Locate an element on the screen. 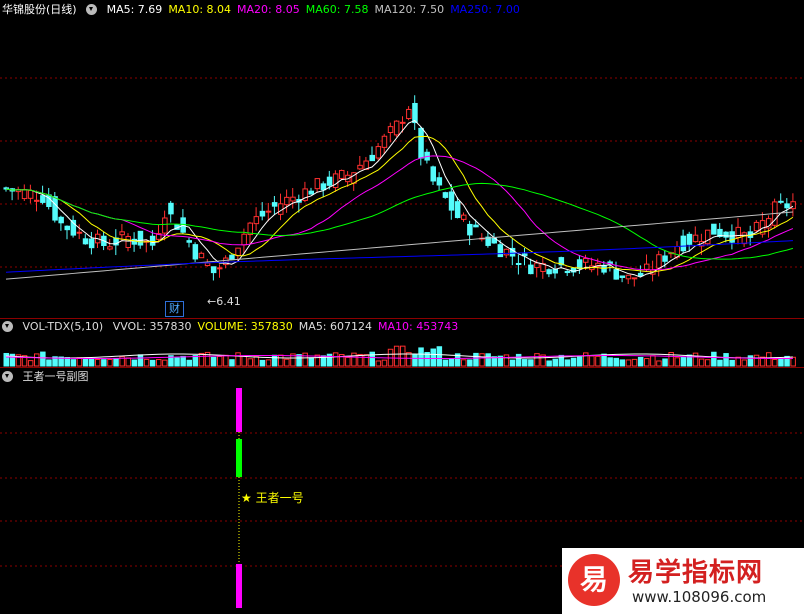 The image size is (804, 614). signal-label: 王者一号 is located at coordinates (279, 498).